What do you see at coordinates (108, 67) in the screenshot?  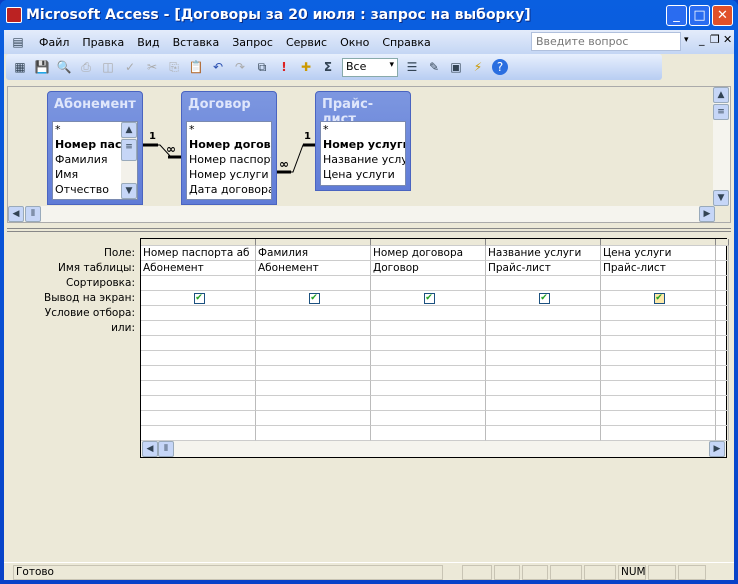 I see `preview-icon: ◫` at bounding box center [108, 67].